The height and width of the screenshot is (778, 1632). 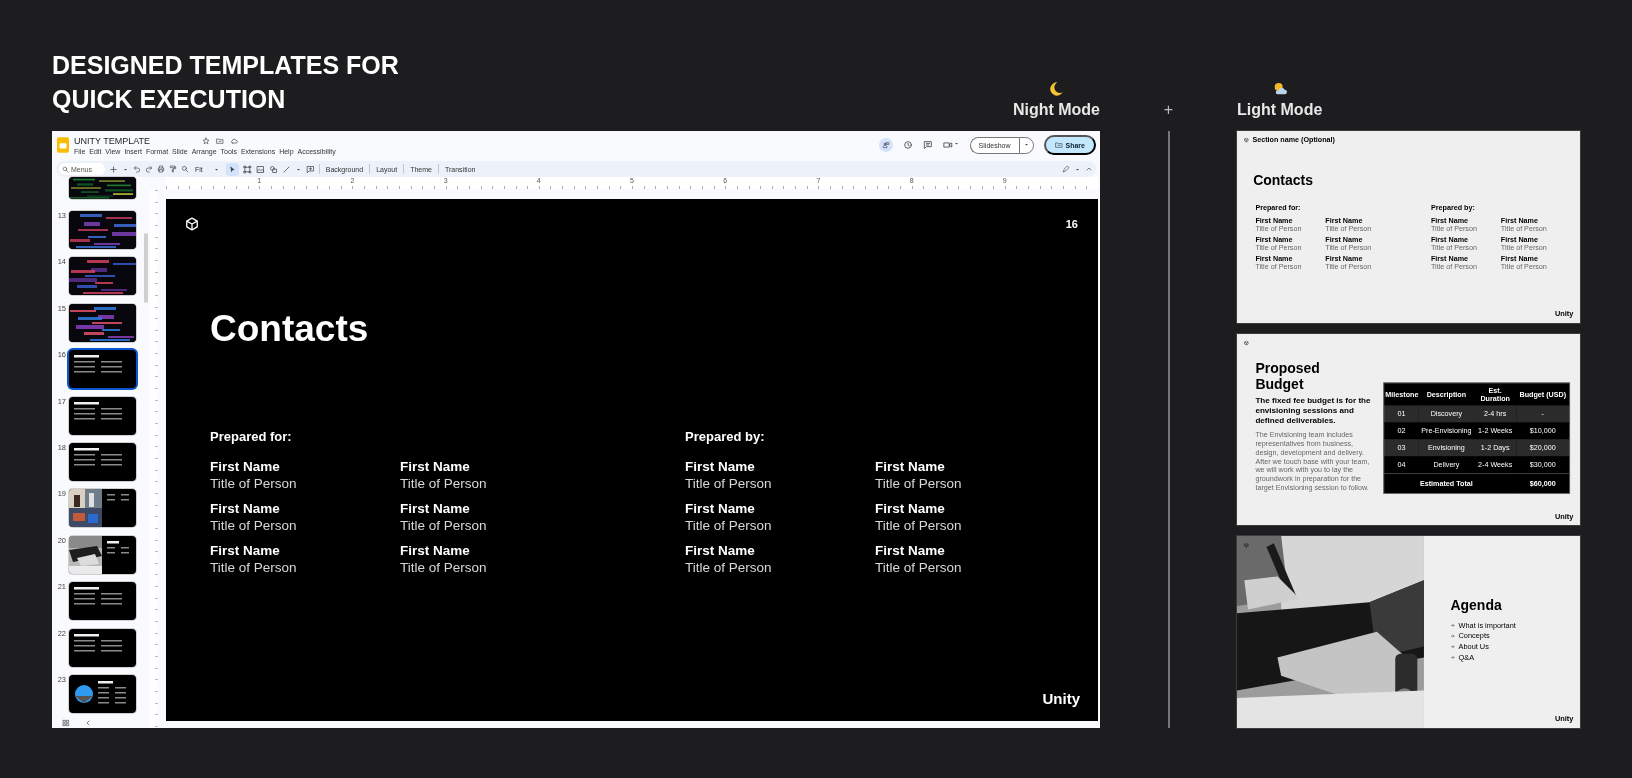 I want to click on mode-label: Night Mode, so click(x=1056, y=110).